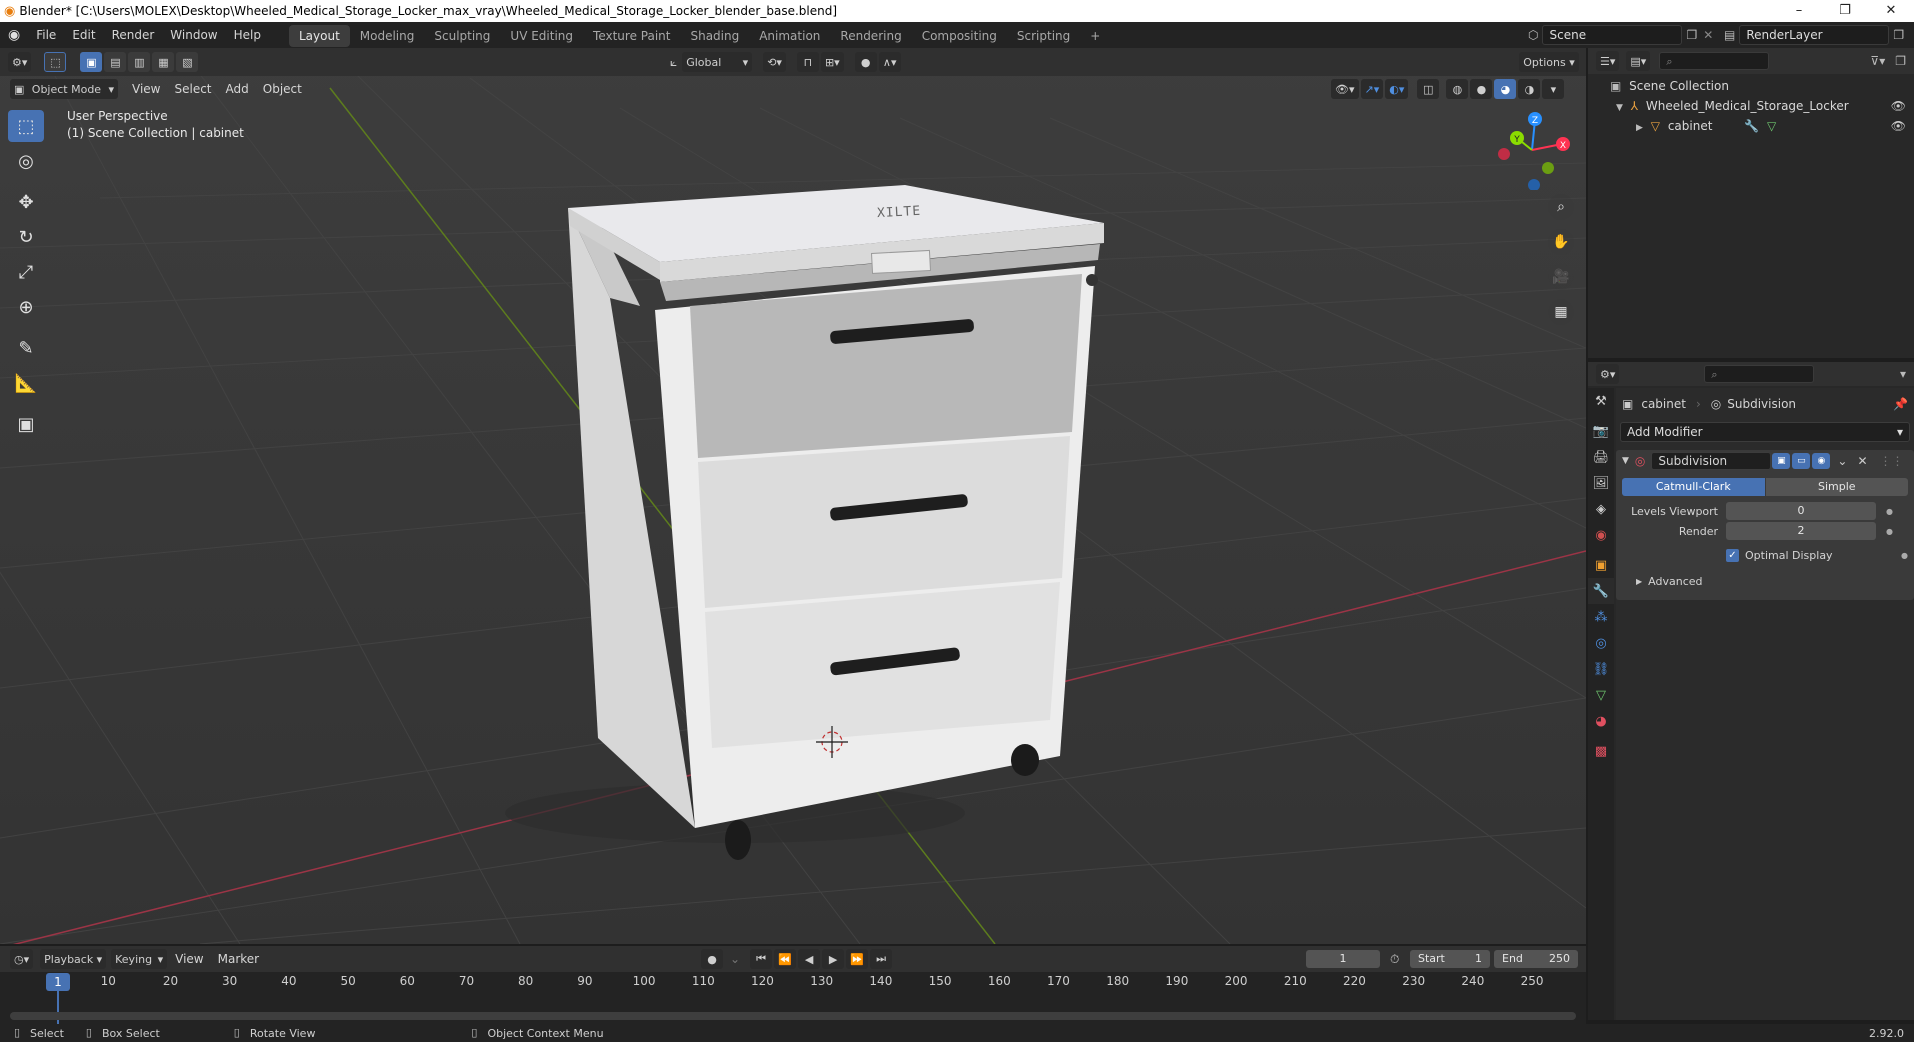 This screenshot has height=1042, width=1914. What do you see at coordinates (1693, 487) in the screenshot?
I see `catmull-clark-button: Catmull-Clark` at bounding box center [1693, 487].